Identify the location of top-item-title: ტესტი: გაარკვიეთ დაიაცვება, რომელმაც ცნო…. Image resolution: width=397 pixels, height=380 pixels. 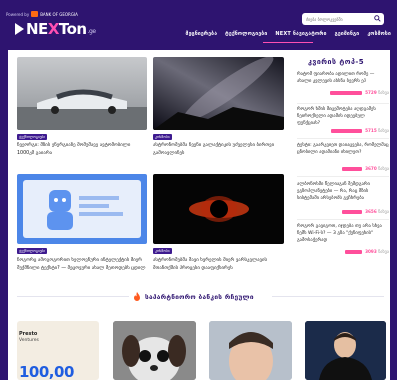
(343, 149).